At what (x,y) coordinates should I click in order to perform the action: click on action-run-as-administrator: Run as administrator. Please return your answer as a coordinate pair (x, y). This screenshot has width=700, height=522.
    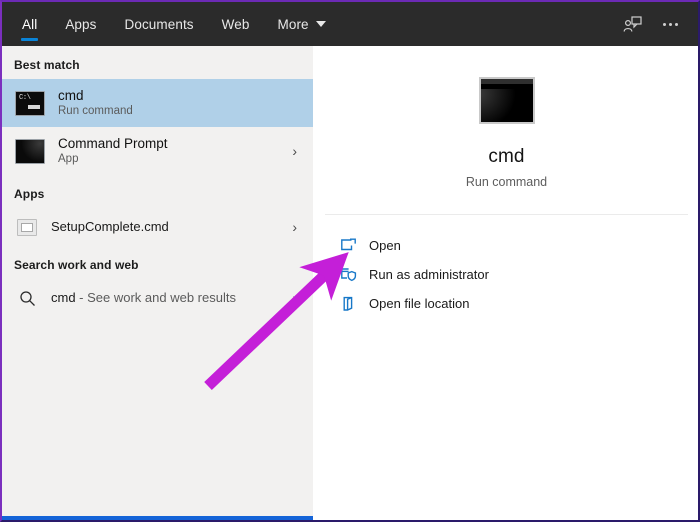
    Looking at the image, I should click on (506, 274).